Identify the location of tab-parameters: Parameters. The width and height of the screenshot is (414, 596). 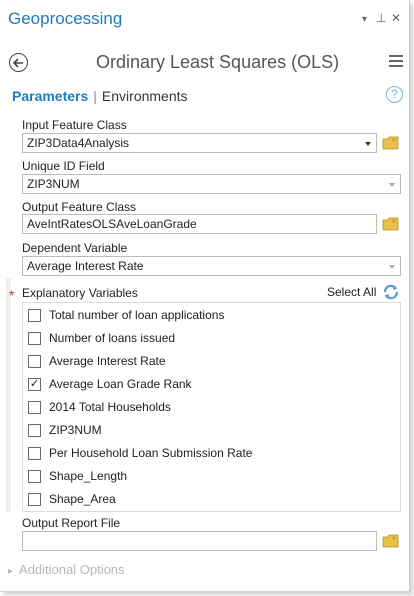
(50, 96).